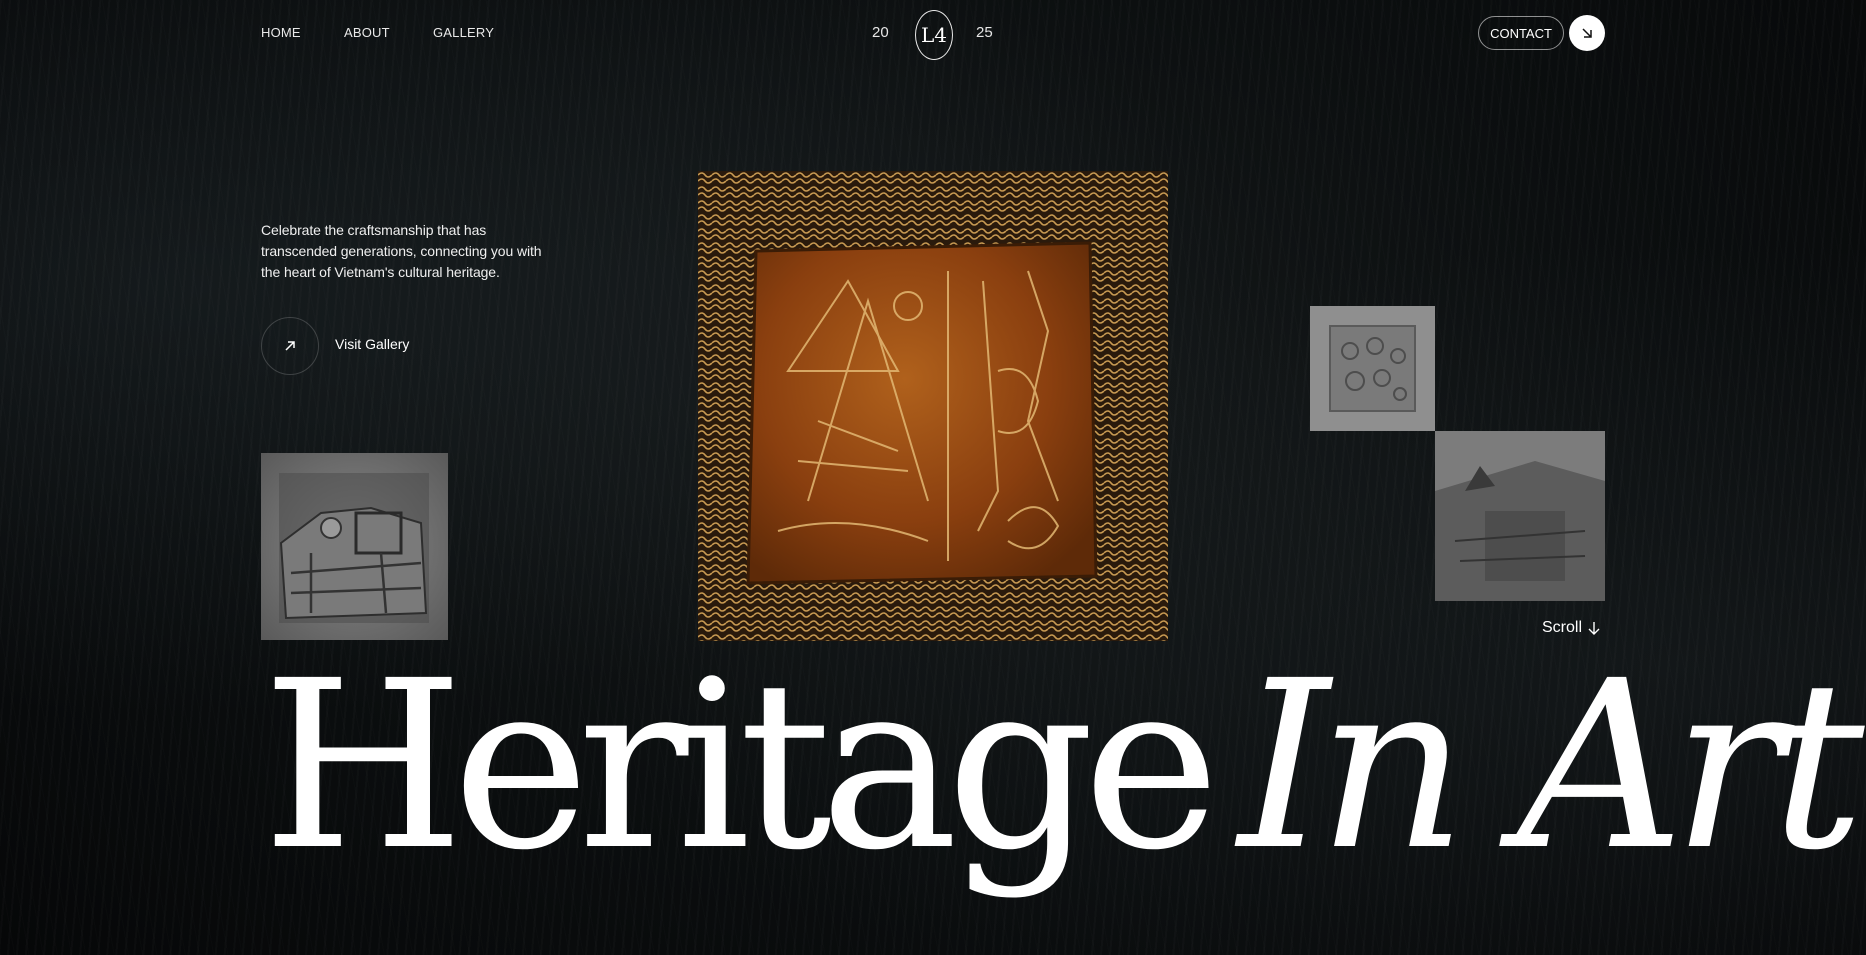 Image resolution: width=1866 pixels, height=955 pixels. Describe the element at coordinates (984, 32) in the screenshot. I see `year-right: 25` at that location.